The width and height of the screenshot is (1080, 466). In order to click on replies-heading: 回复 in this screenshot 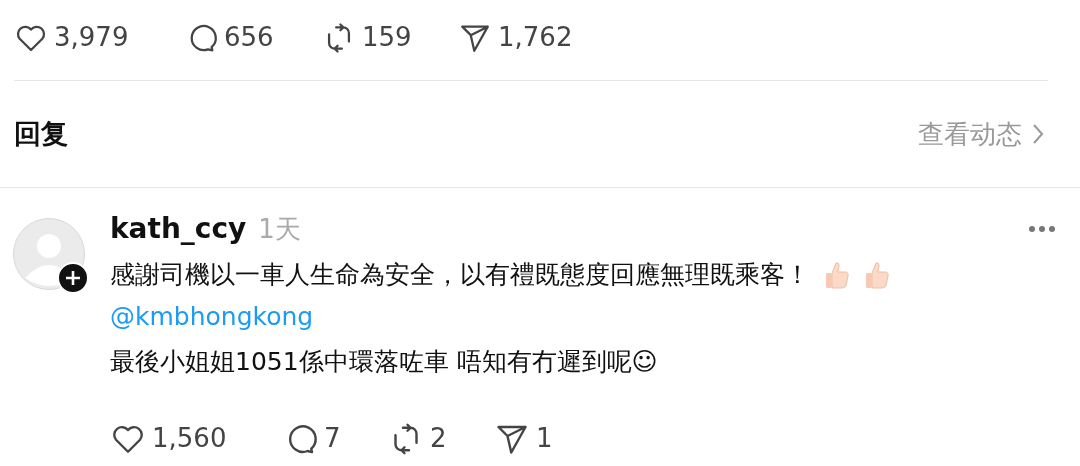, I will do `click(41, 133)`.